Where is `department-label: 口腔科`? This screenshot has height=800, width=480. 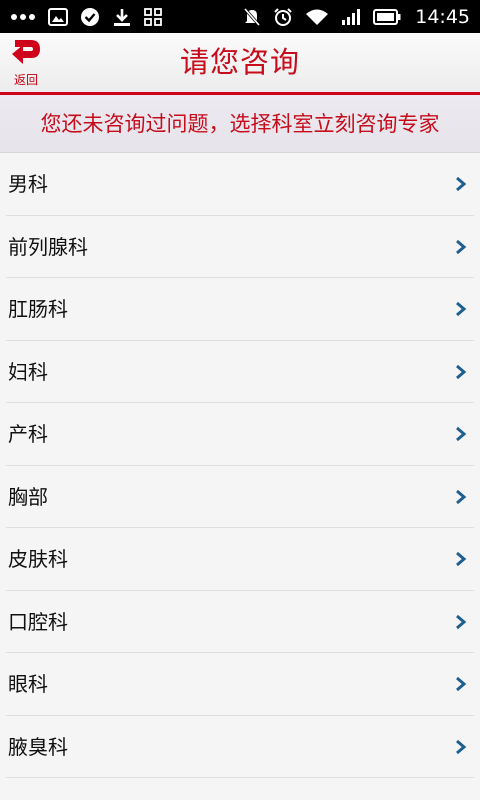
department-label: 口腔科 is located at coordinates (38, 621).